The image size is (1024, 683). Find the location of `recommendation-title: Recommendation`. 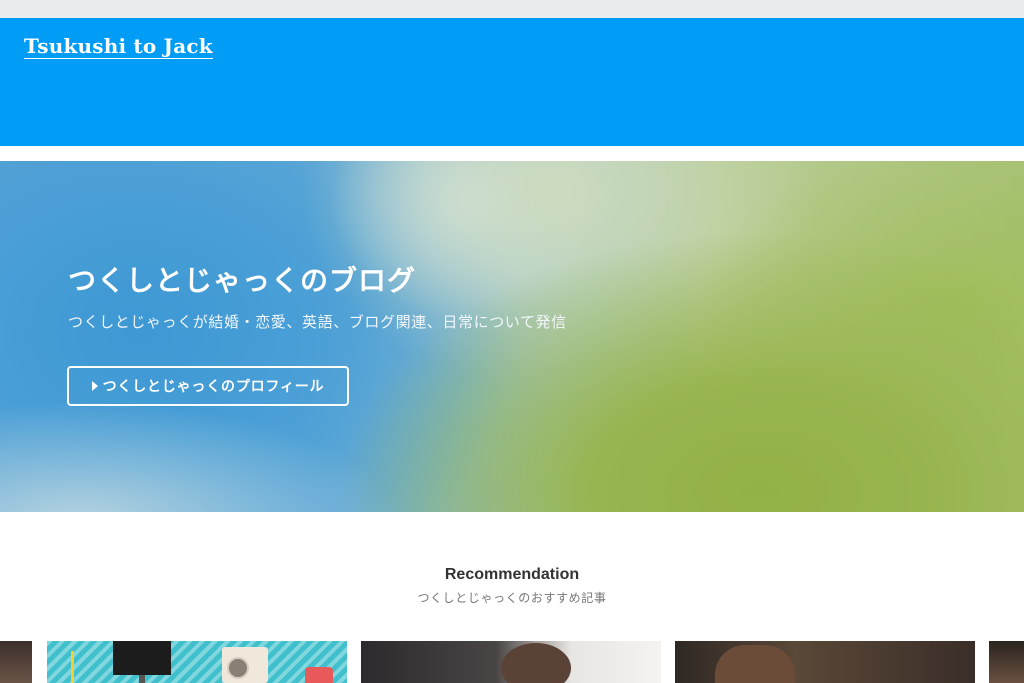

recommendation-title: Recommendation is located at coordinates (512, 574).